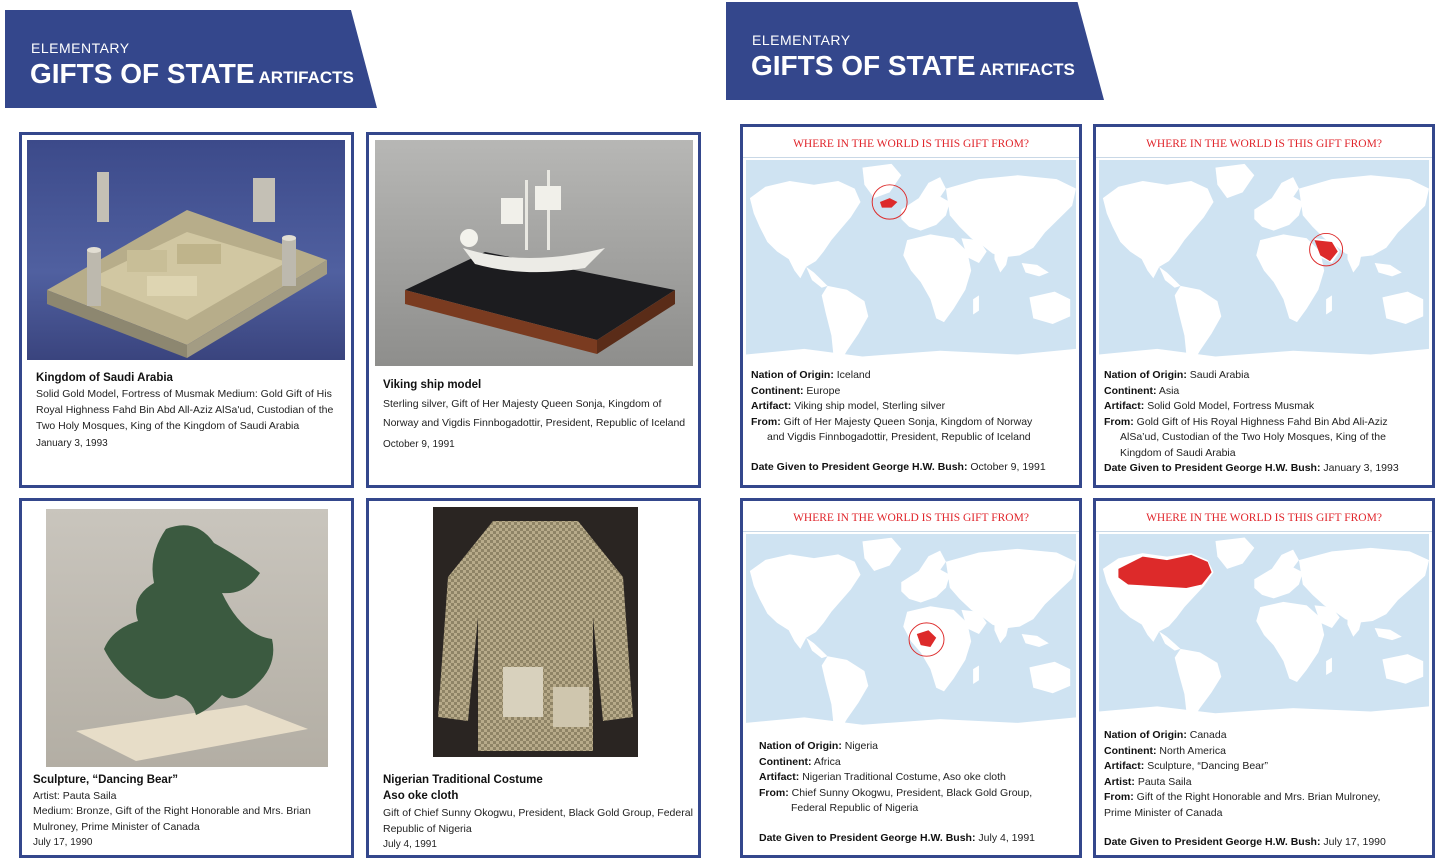  Describe the element at coordinates (1007, 837) in the screenshot. I see `date-given-value: July 4, 1991` at that location.